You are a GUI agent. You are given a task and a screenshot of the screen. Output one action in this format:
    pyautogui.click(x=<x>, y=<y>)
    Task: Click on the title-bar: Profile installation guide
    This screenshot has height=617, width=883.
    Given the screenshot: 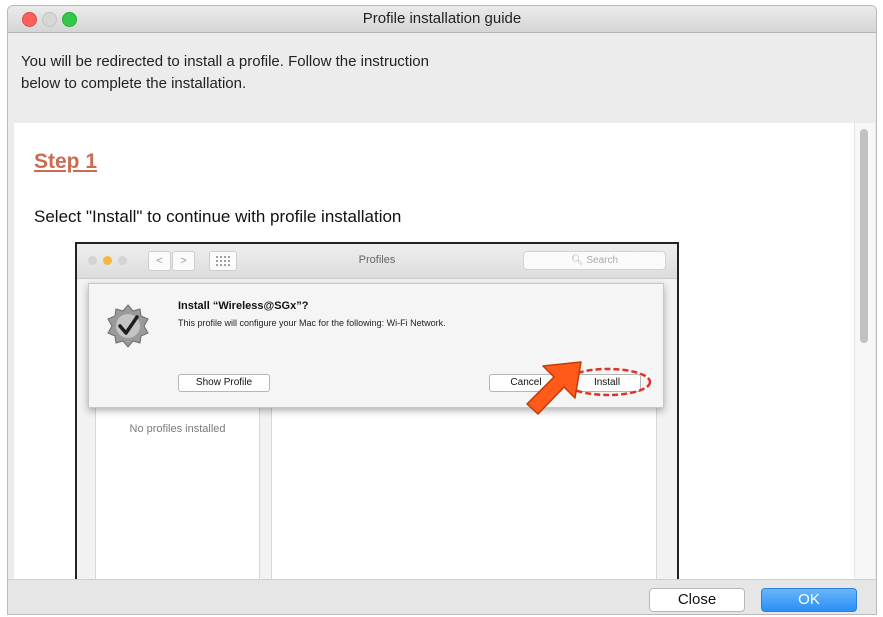 What is the action you would take?
    pyautogui.click(x=442, y=19)
    